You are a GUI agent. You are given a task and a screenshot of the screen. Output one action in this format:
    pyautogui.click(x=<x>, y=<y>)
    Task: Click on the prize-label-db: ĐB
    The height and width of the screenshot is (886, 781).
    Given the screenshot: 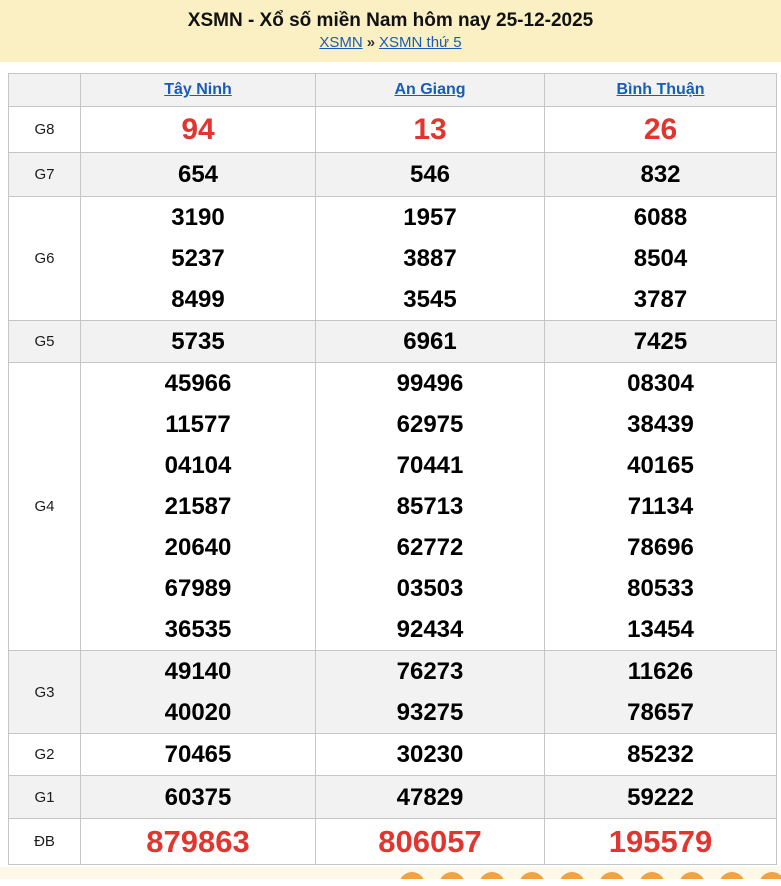 What is the action you would take?
    pyautogui.click(x=44, y=841)
    